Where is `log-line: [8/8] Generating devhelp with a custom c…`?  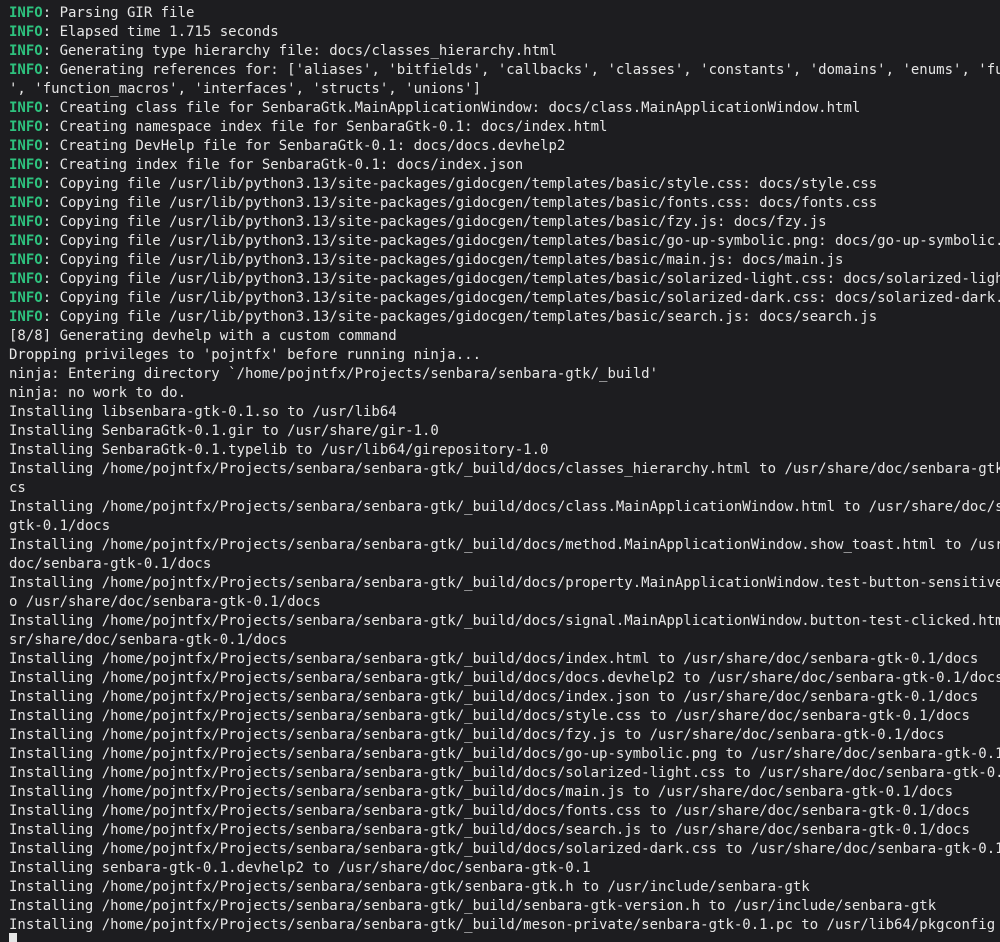
log-line: [8/8] Generating devhelp with a custom c… is located at coordinates (203, 336).